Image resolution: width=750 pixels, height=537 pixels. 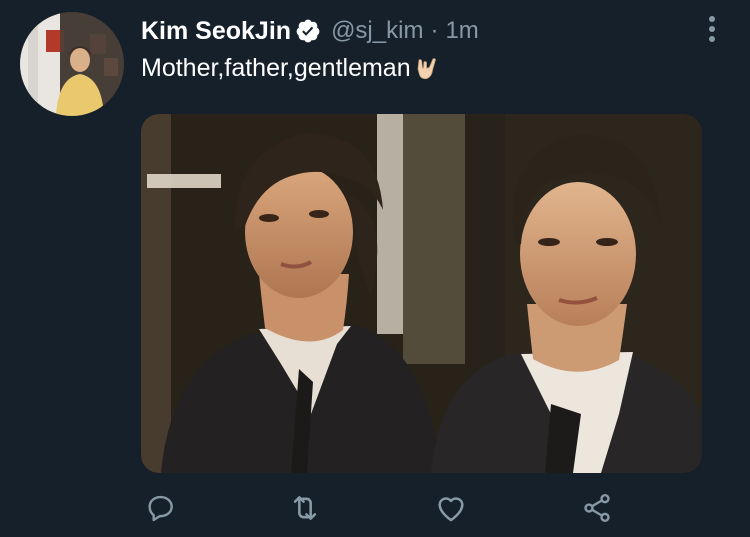 I want to click on tweet-actions, so click(x=386, y=508).